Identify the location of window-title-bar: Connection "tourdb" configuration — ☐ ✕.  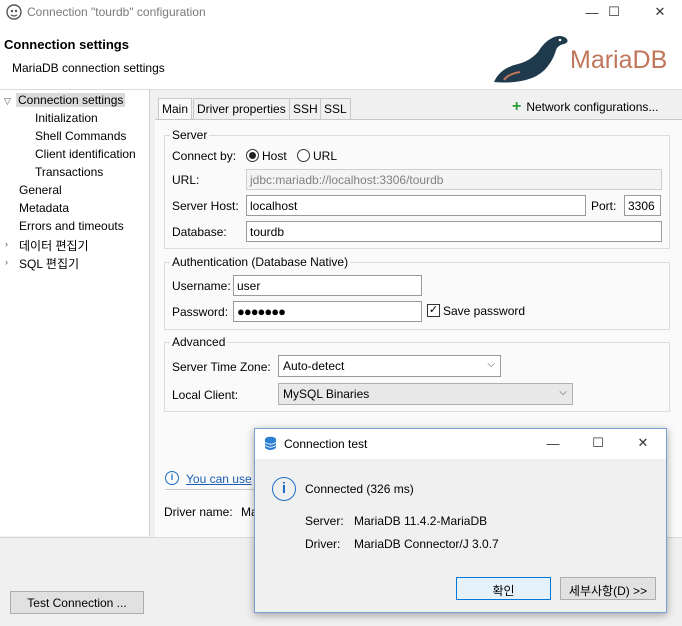
(341, 12).